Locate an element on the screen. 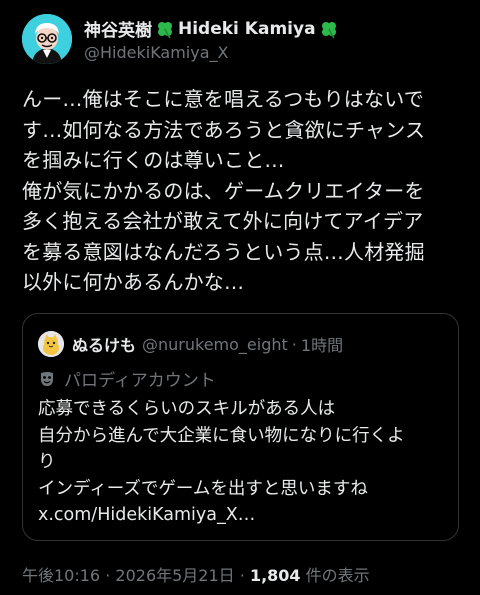 The width and height of the screenshot is (480, 595). theater-mask-icon is located at coordinates (47, 379).